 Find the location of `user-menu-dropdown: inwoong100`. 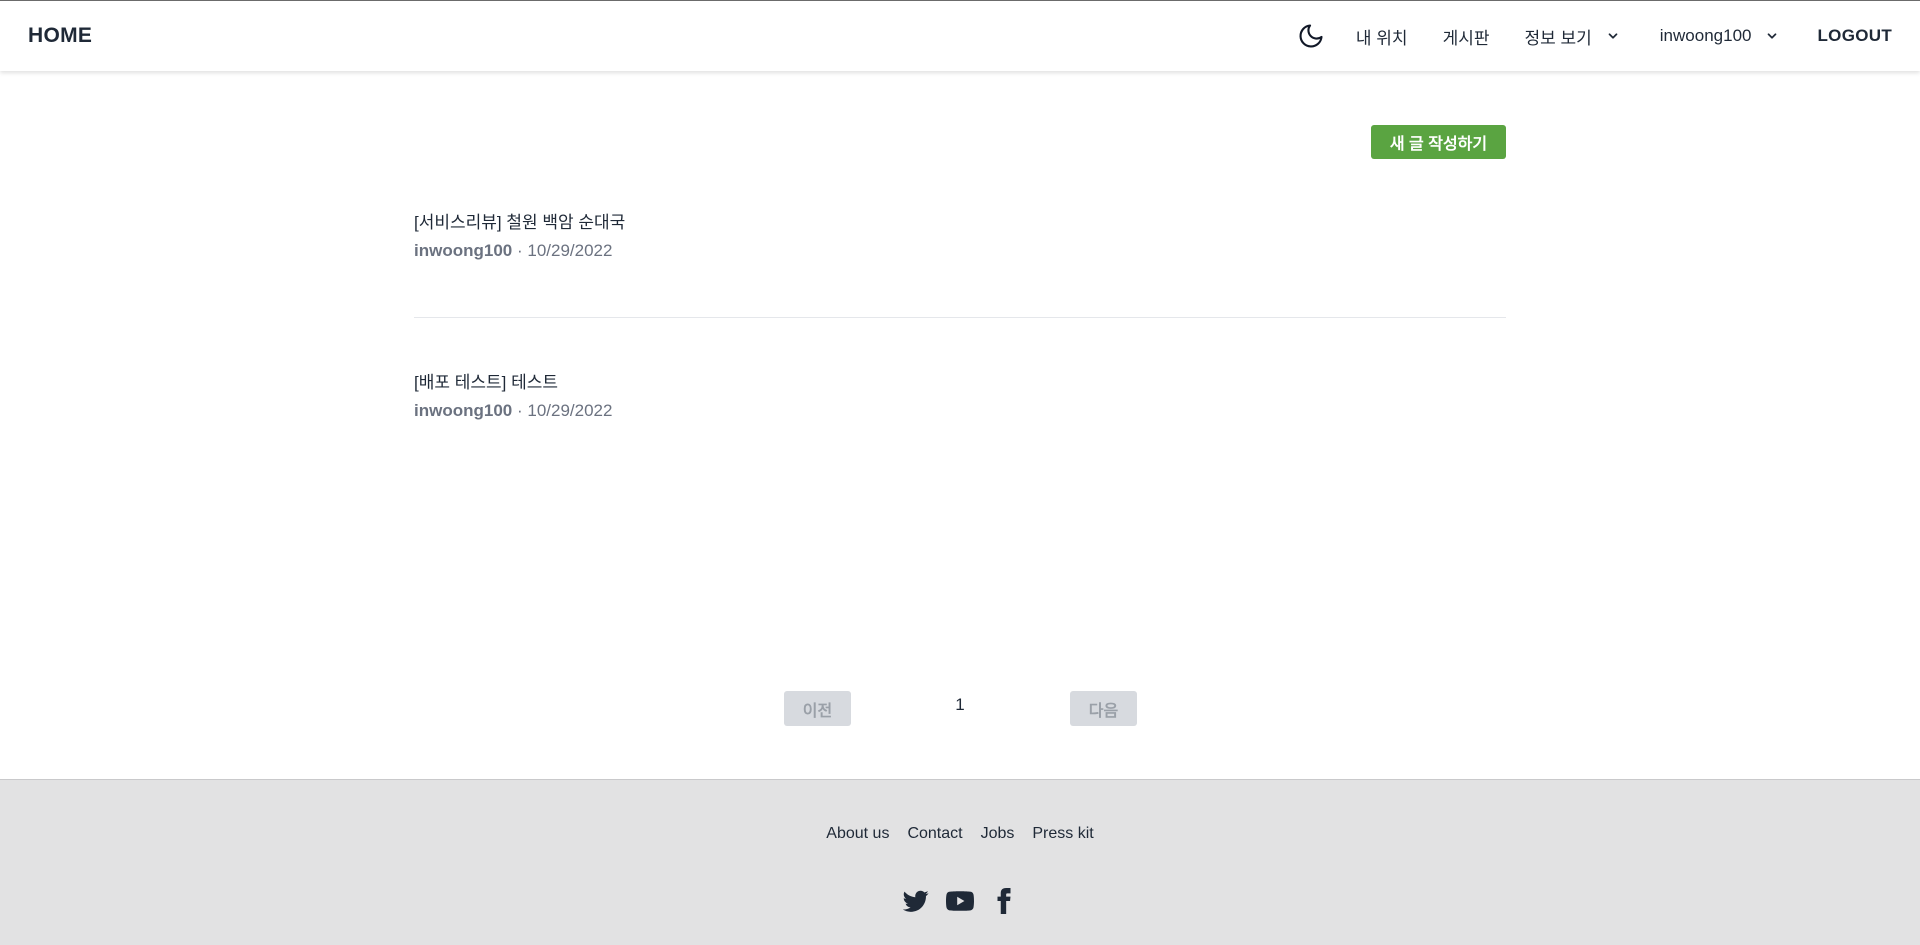

user-menu-dropdown: inwoong100 is located at coordinates (1720, 36).